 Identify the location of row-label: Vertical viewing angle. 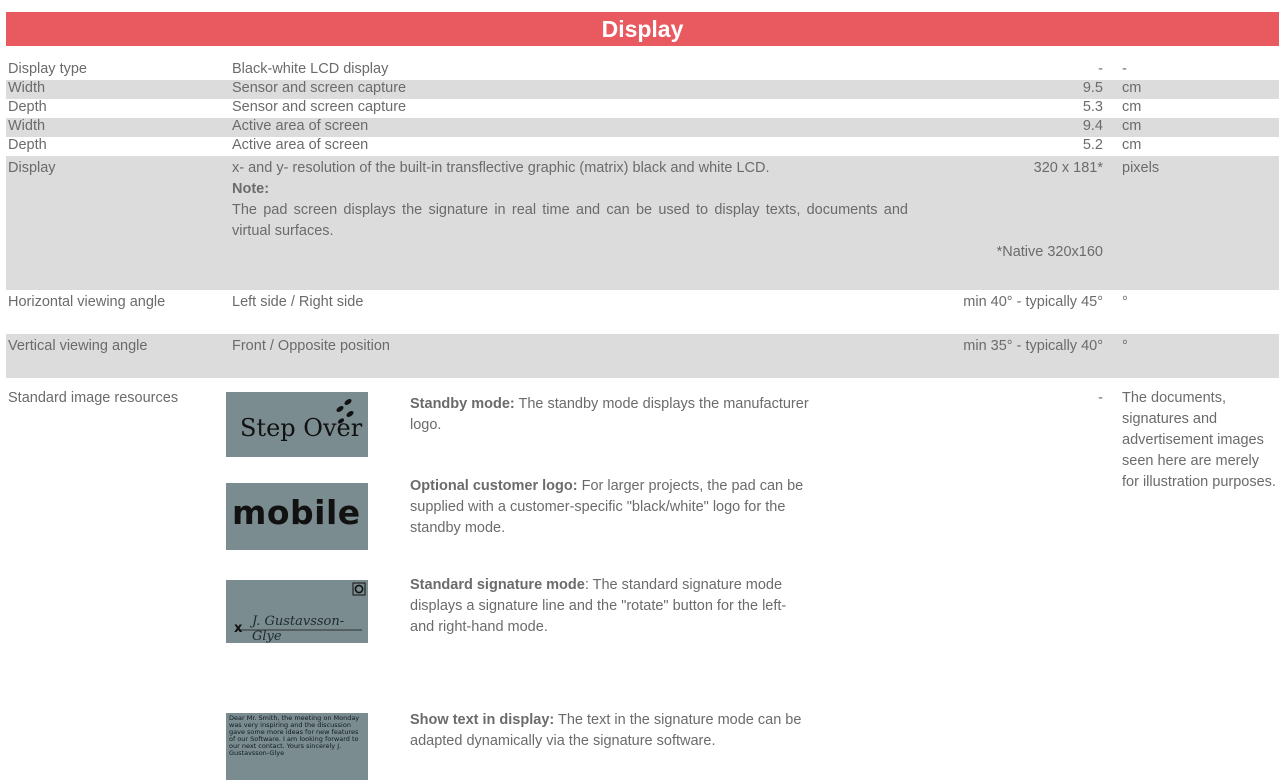
(78, 346).